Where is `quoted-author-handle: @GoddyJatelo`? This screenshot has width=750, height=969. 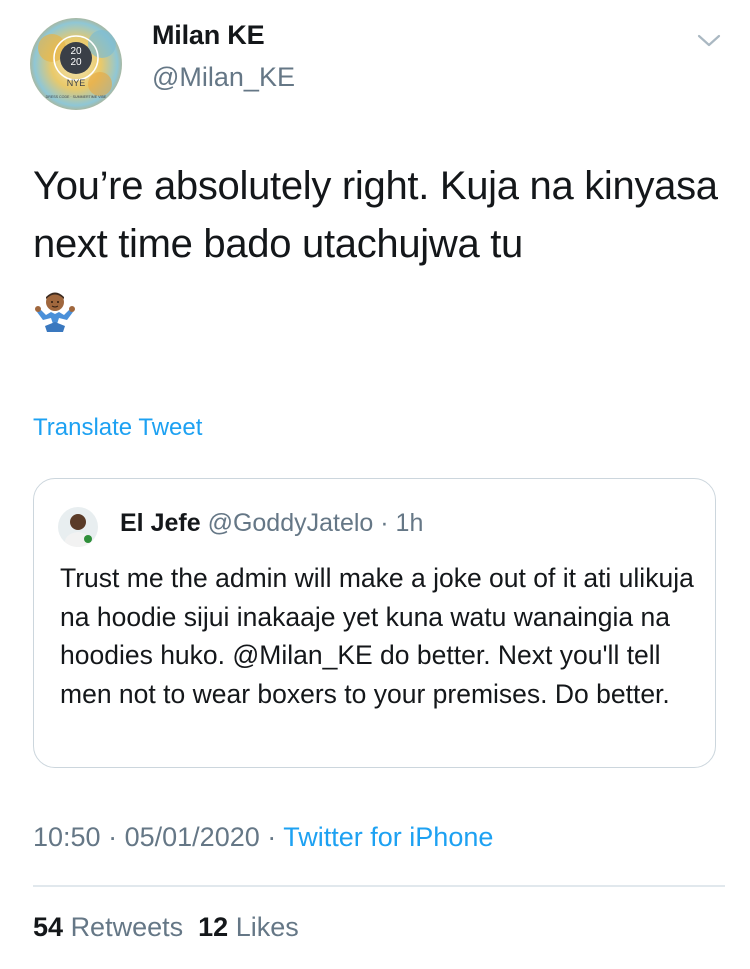
quoted-author-handle: @GoddyJatelo is located at coordinates (291, 523).